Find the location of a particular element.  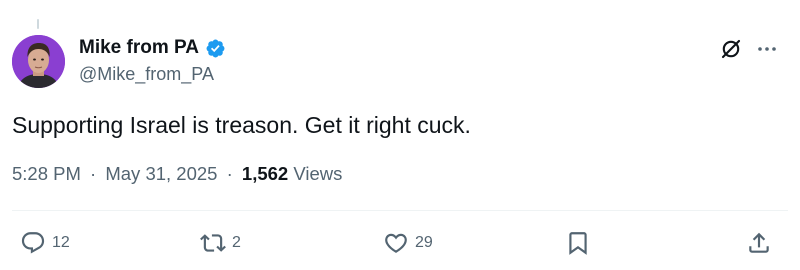

bookmark-button is located at coordinates (578, 243).